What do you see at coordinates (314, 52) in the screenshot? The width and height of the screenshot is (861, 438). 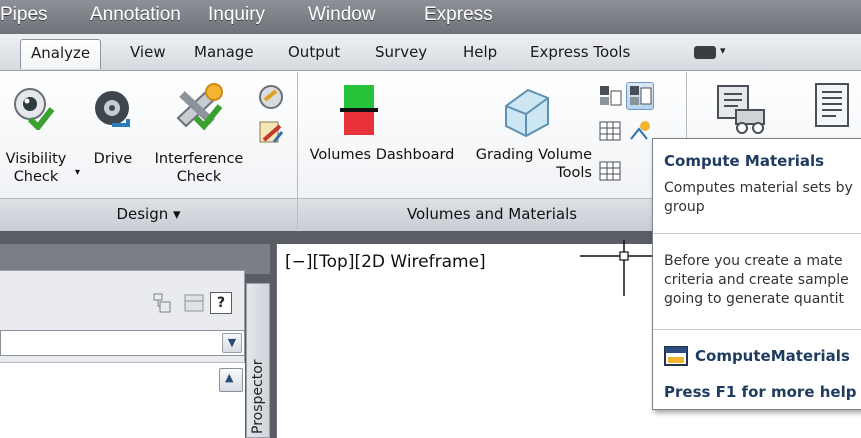 I see `tab-output: Output` at bounding box center [314, 52].